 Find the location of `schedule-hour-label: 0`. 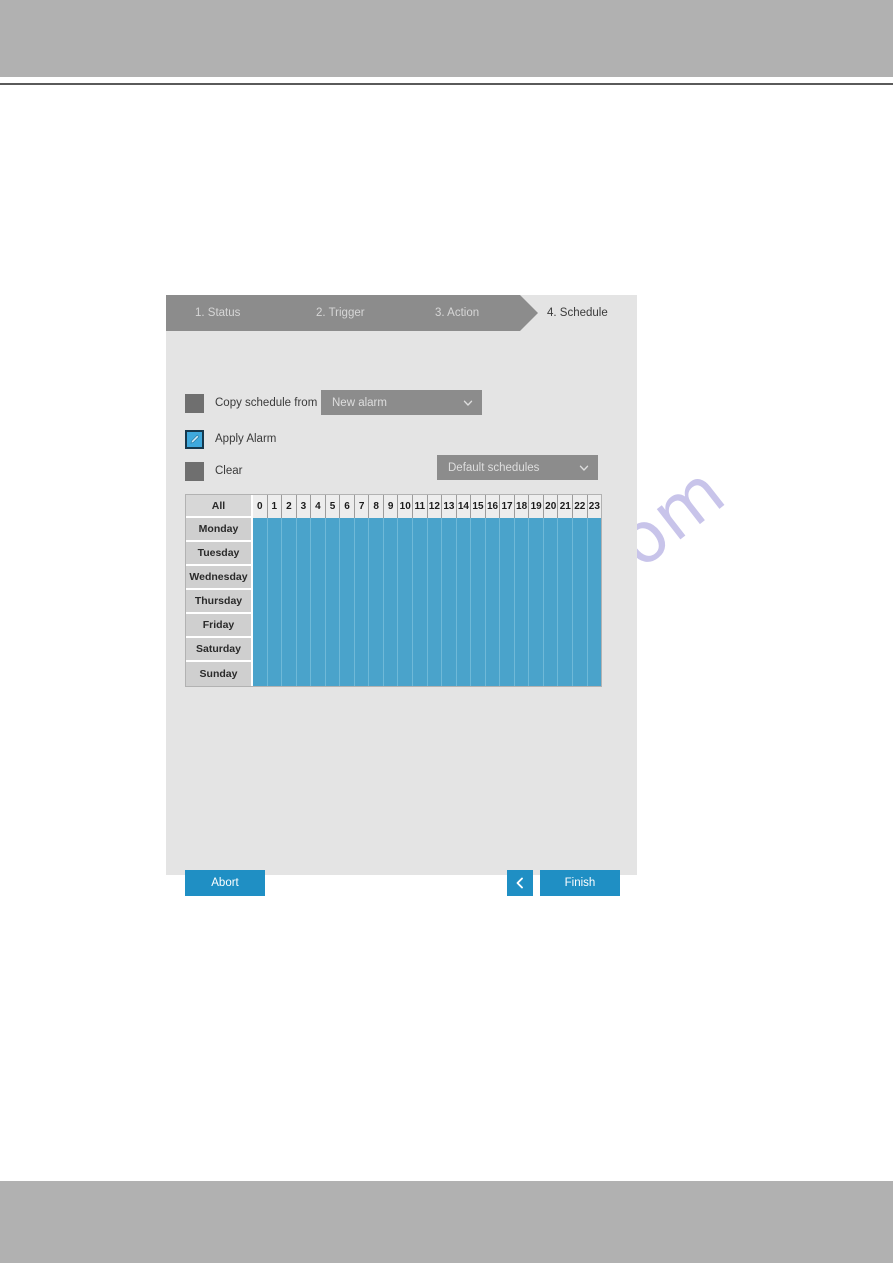

schedule-hour-label: 0 is located at coordinates (260, 506).